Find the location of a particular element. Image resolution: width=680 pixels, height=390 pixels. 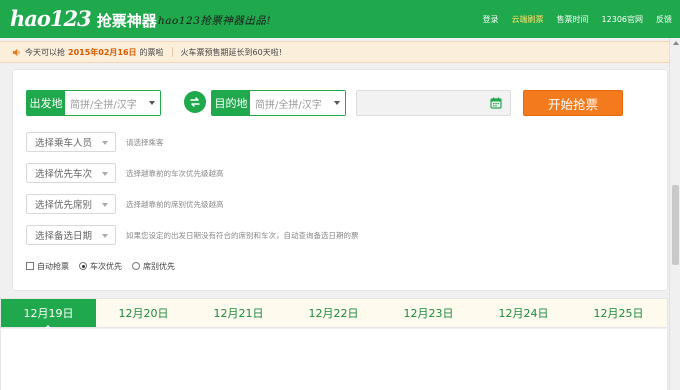

notice-extra: 火车票预售期延长到60天啦! is located at coordinates (231, 52).